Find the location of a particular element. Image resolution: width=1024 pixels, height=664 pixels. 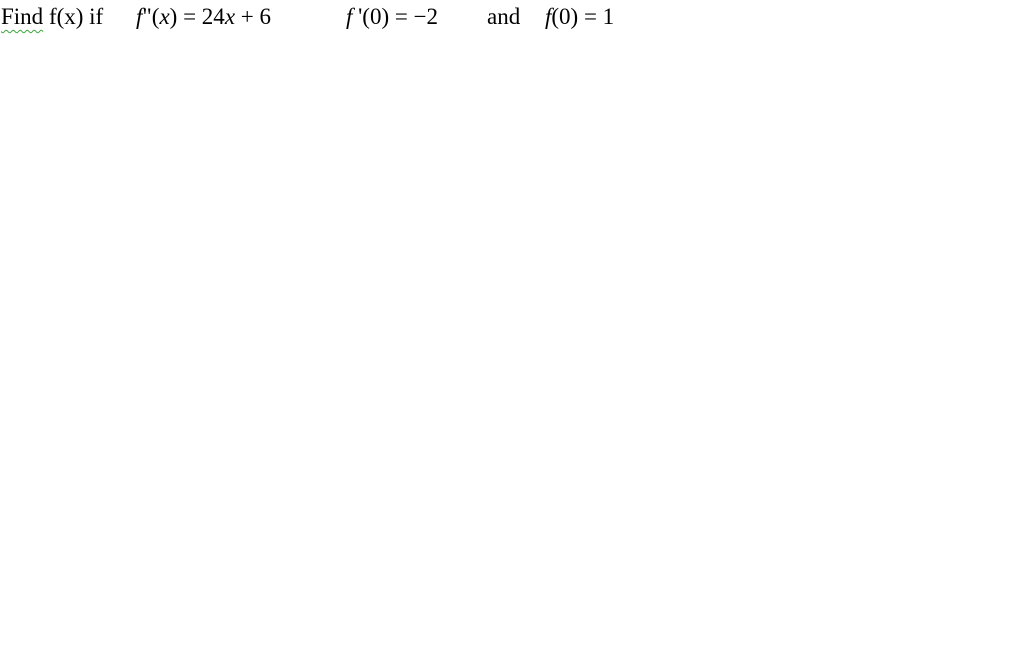

equation-initial-condition: f(0) = 1 is located at coordinates (579, 17).